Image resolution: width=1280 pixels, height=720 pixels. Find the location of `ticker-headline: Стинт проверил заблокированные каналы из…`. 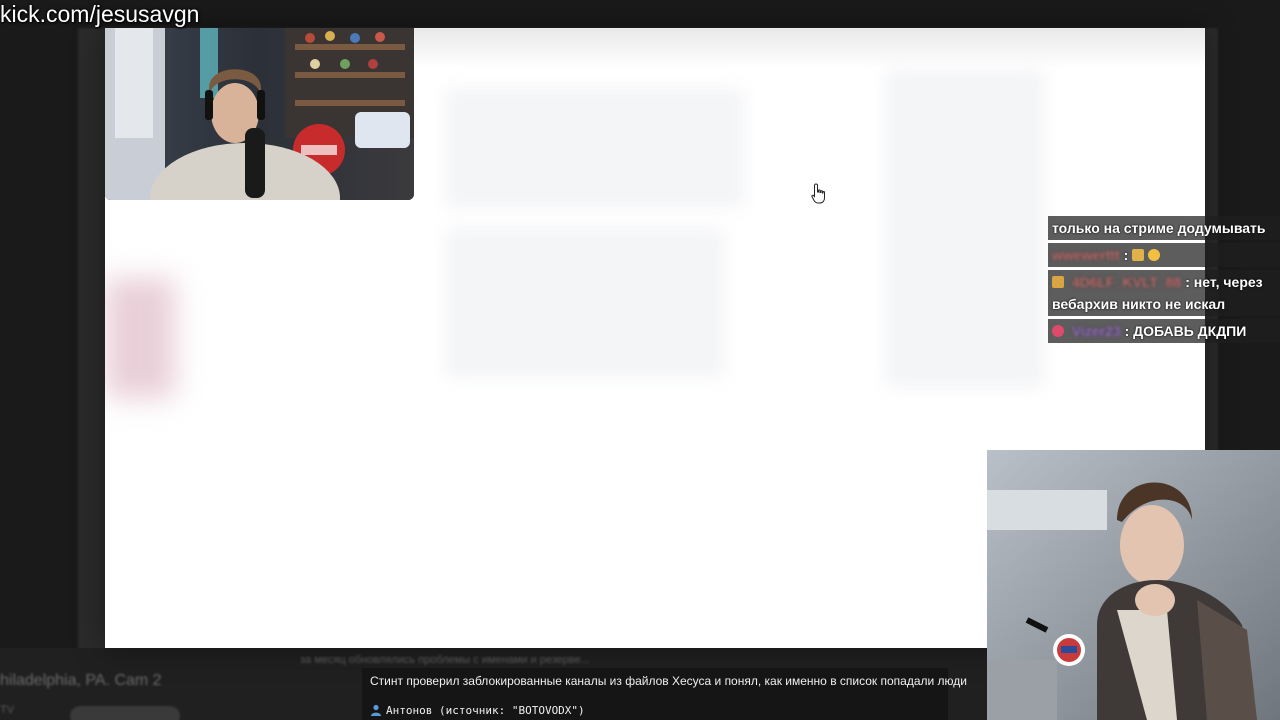

ticker-headline: Стинт проверил заблокированные каналы из… is located at coordinates (668, 681).